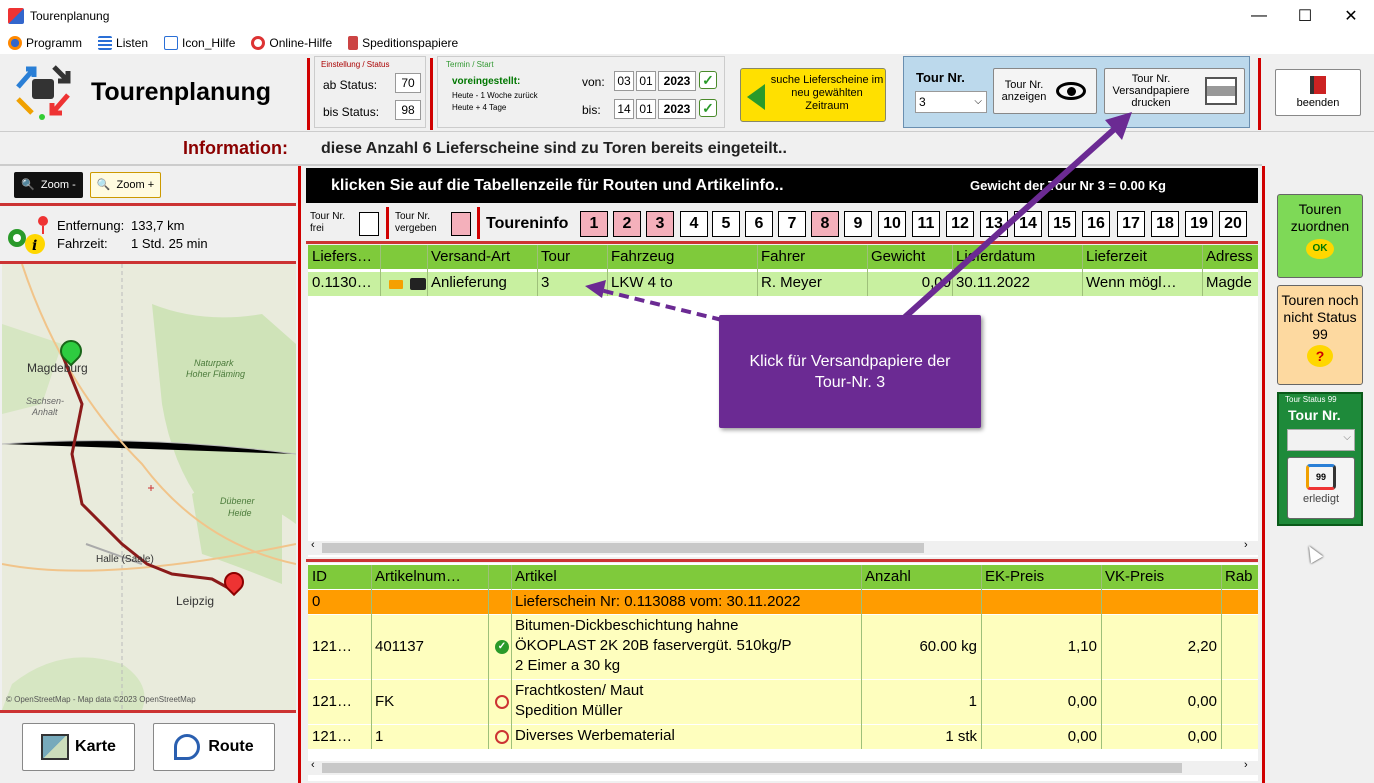 This screenshot has width=1374, height=783. Describe the element at coordinates (726, 224) in the screenshot. I see `tour-number-5: 5` at that location.